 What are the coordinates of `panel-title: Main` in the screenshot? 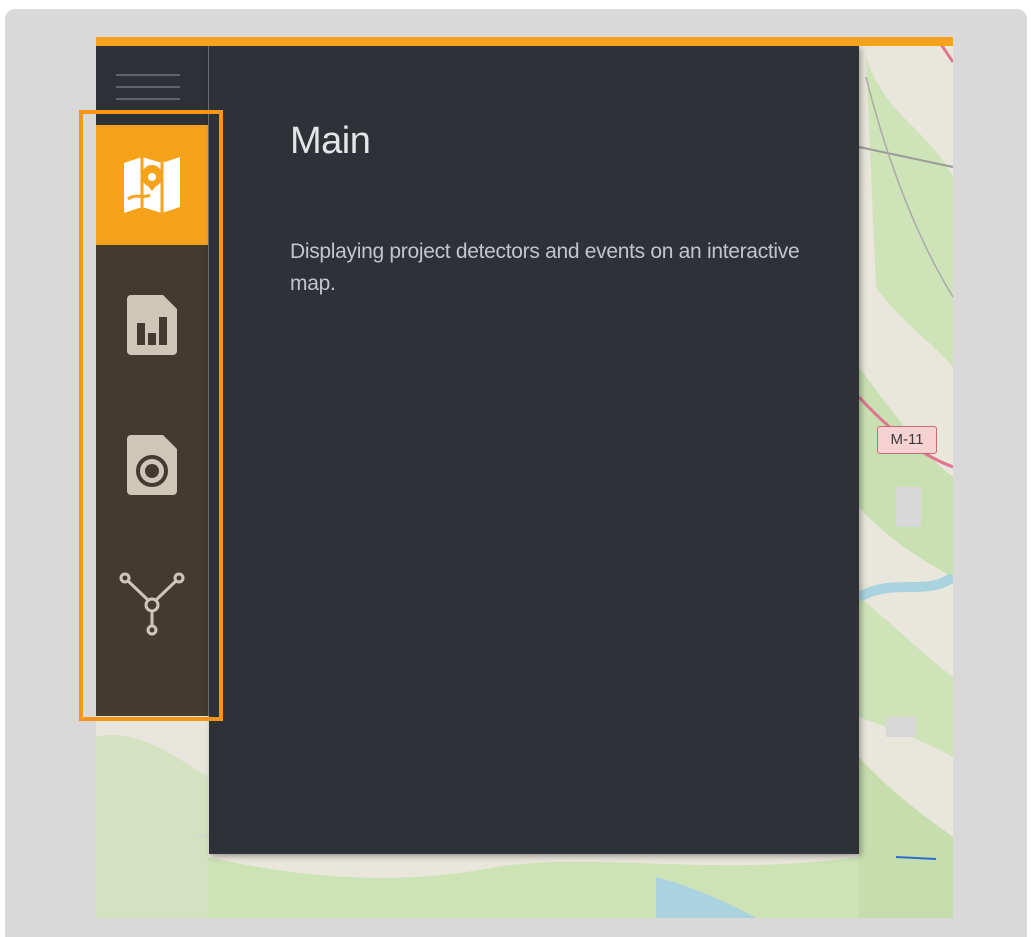 It's located at (330, 141).